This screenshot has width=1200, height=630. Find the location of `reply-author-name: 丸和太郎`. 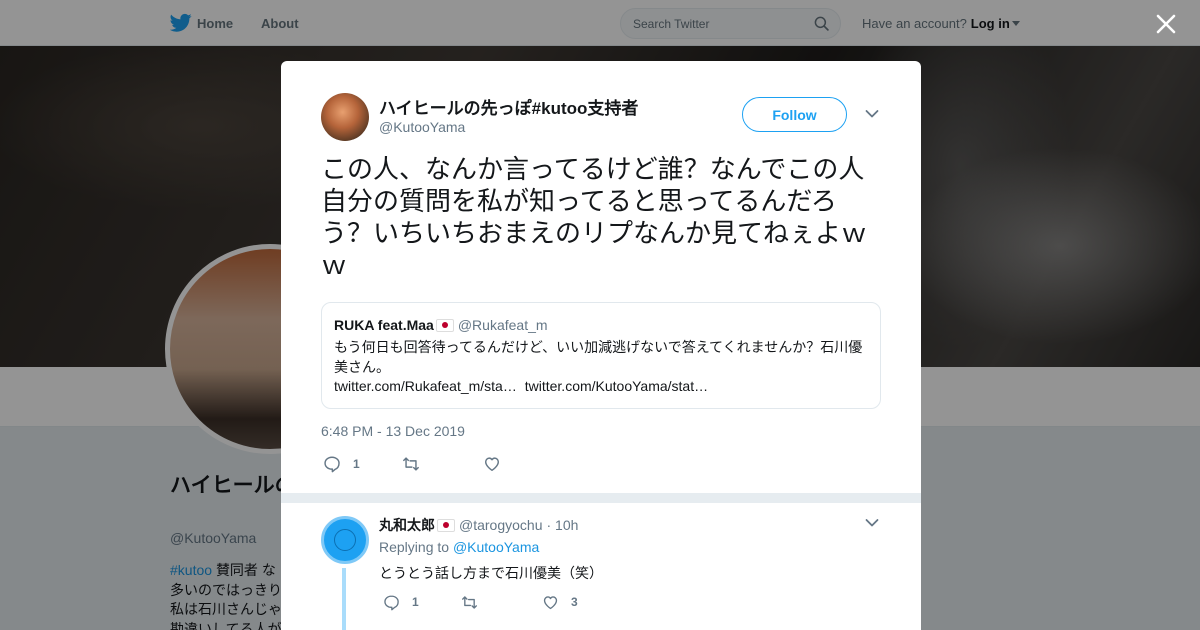

reply-author-name: 丸和太郎 is located at coordinates (407, 525).